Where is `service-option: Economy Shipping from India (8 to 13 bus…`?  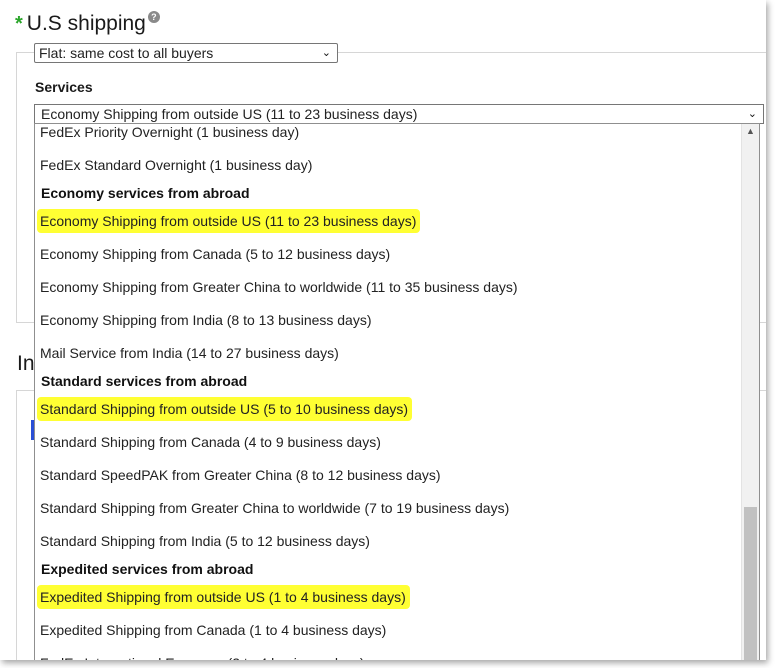
service-option: Economy Shipping from India (8 to 13 bus… is located at coordinates (388, 320).